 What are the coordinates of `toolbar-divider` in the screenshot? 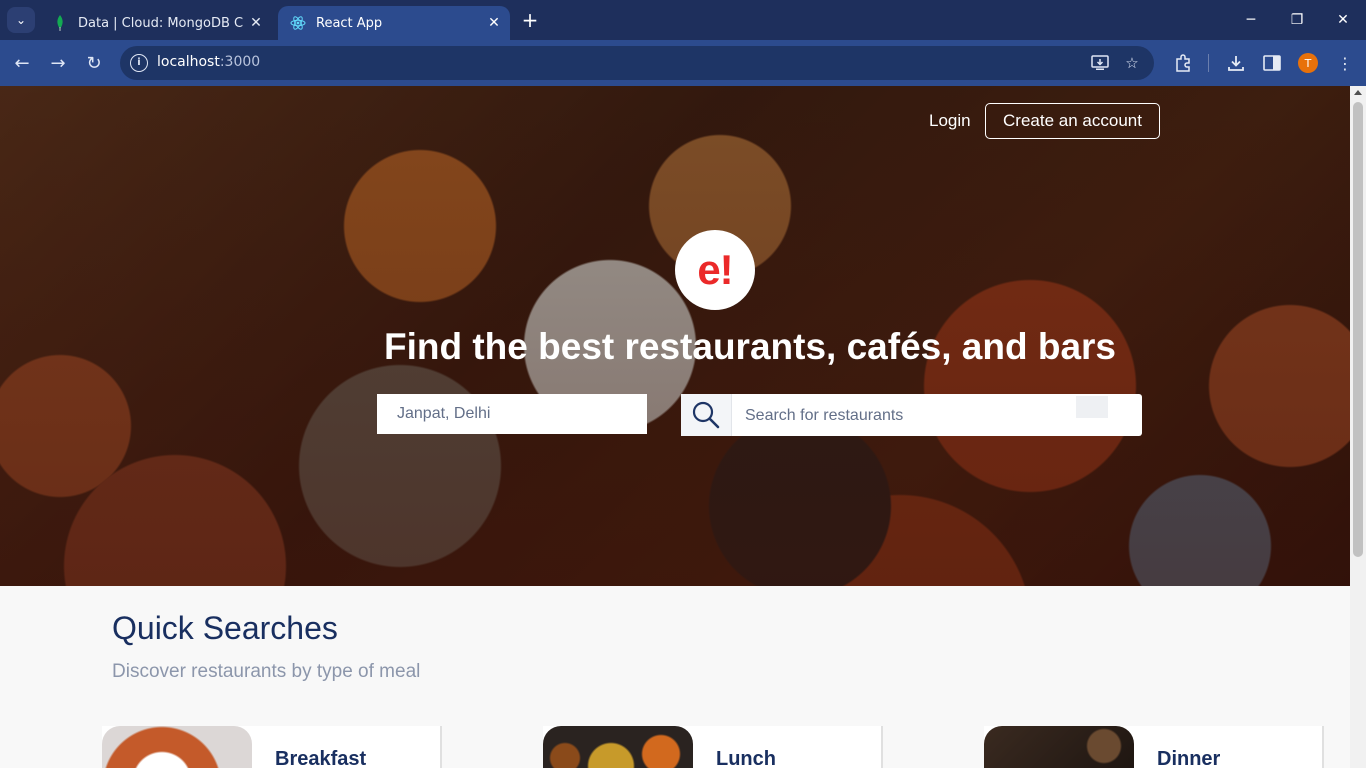 It's located at (1208, 63).